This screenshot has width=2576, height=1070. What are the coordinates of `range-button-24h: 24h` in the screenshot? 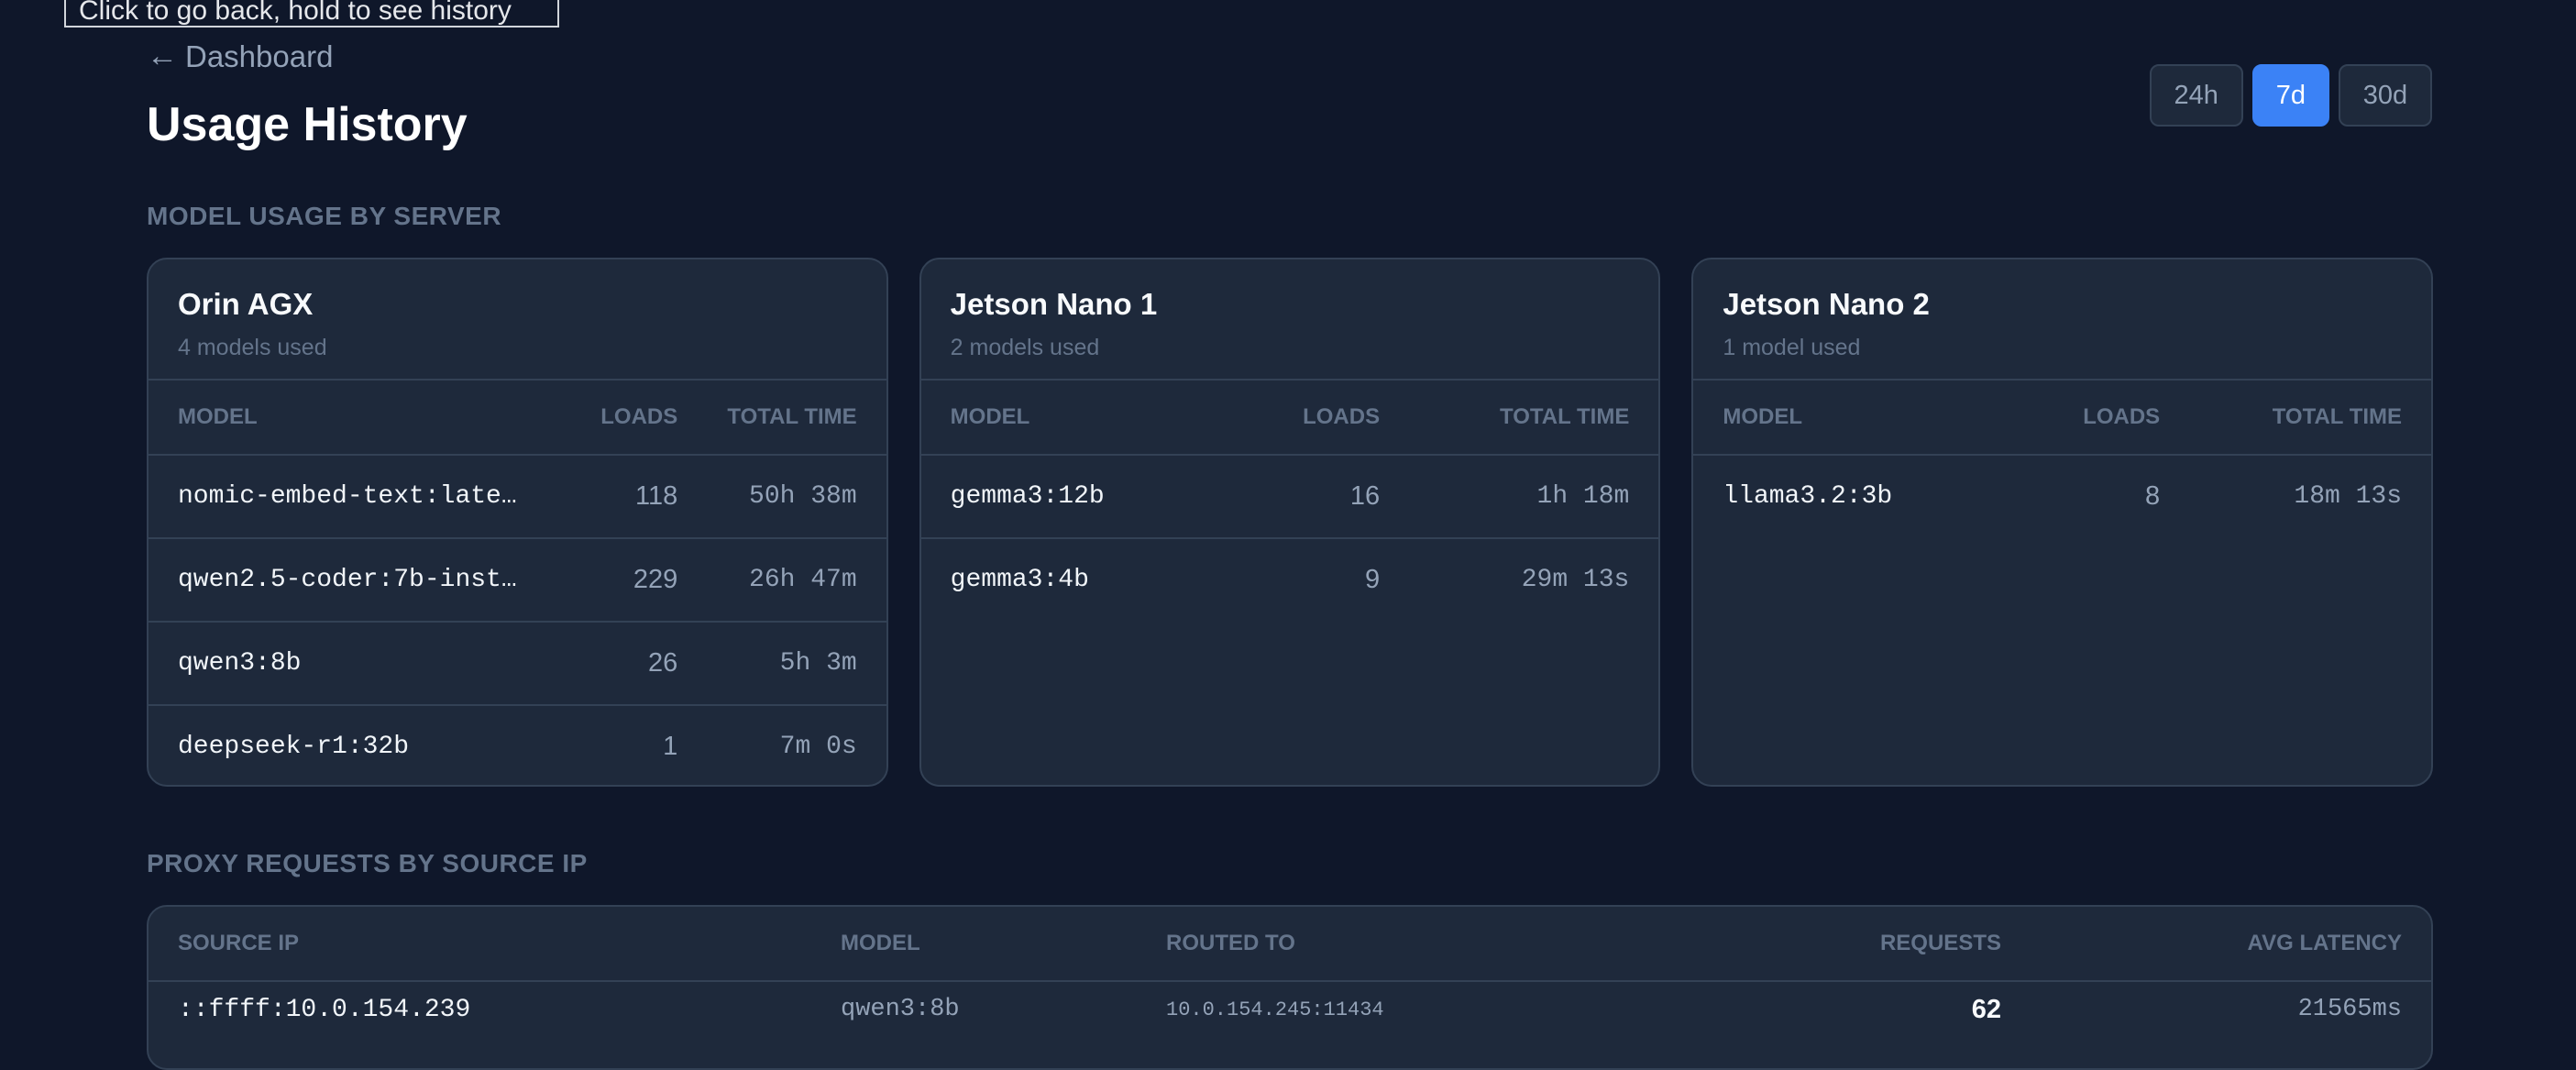 It's located at (2196, 95).